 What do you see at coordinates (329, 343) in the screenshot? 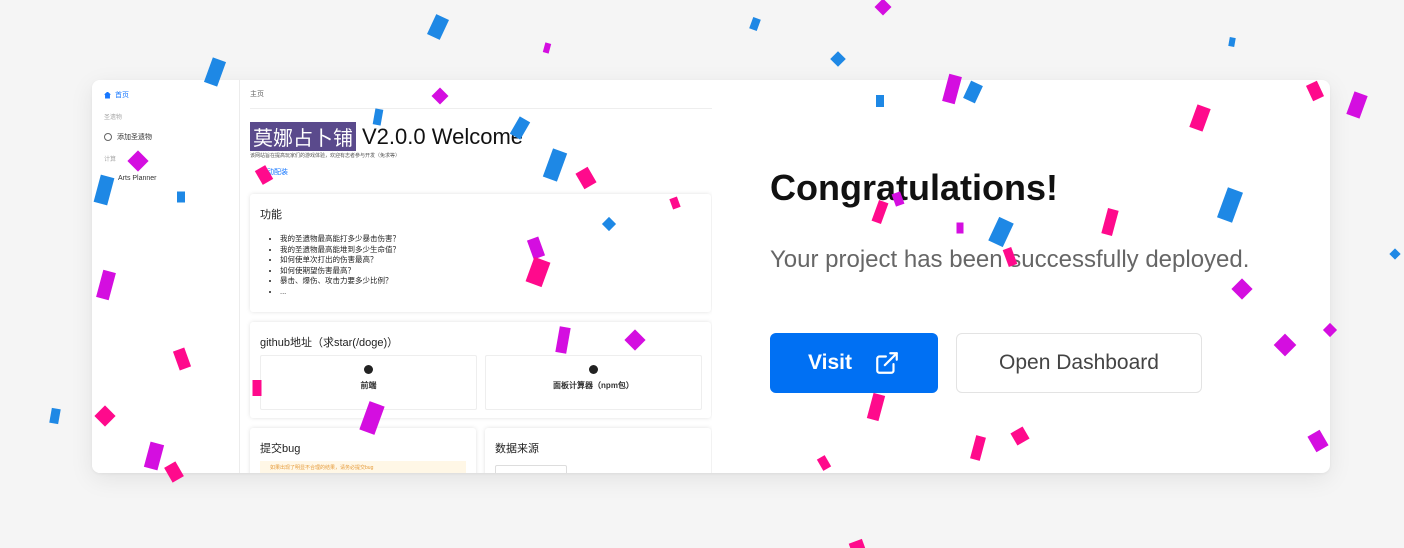
I see `preview-github-title: github地址（求star(/doge)）` at bounding box center [329, 343].